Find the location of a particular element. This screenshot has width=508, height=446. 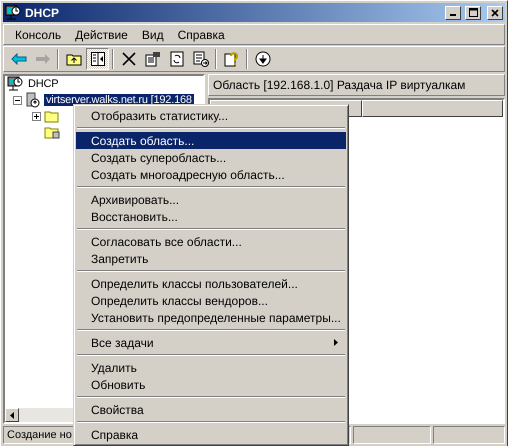

menu-title: Действие is located at coordinates (101, 35).